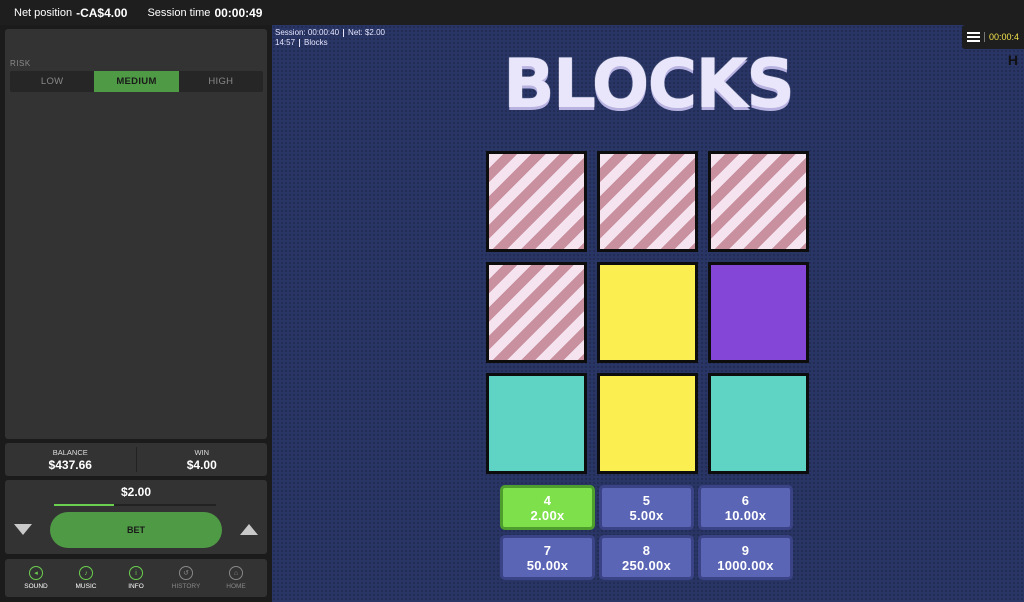 This screenshot has width=1024, height=602. Describe the element at coordinates (355, 32) in the screenshot. I see `overlay-net-label: Net:` at that location.